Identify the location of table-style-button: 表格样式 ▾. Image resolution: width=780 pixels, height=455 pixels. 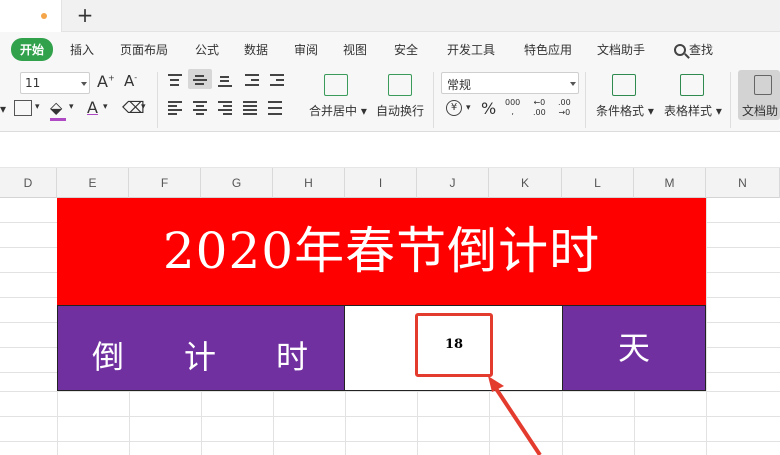
(693, 110).